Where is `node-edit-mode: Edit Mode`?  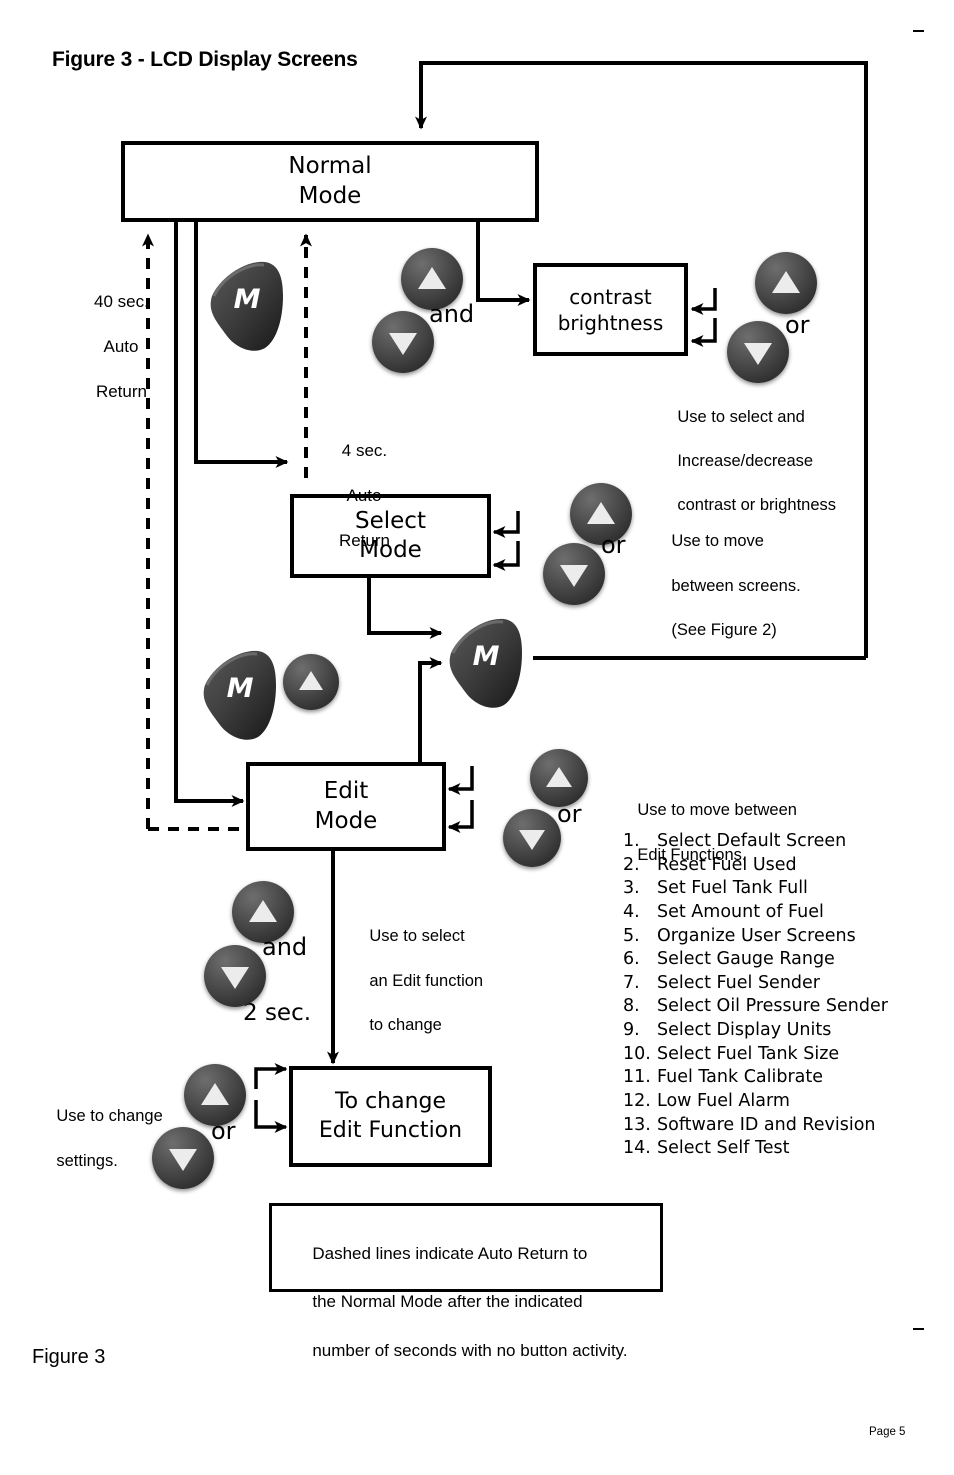 node-edit-mode: Edit Mode is located at coordinates (346, 806).